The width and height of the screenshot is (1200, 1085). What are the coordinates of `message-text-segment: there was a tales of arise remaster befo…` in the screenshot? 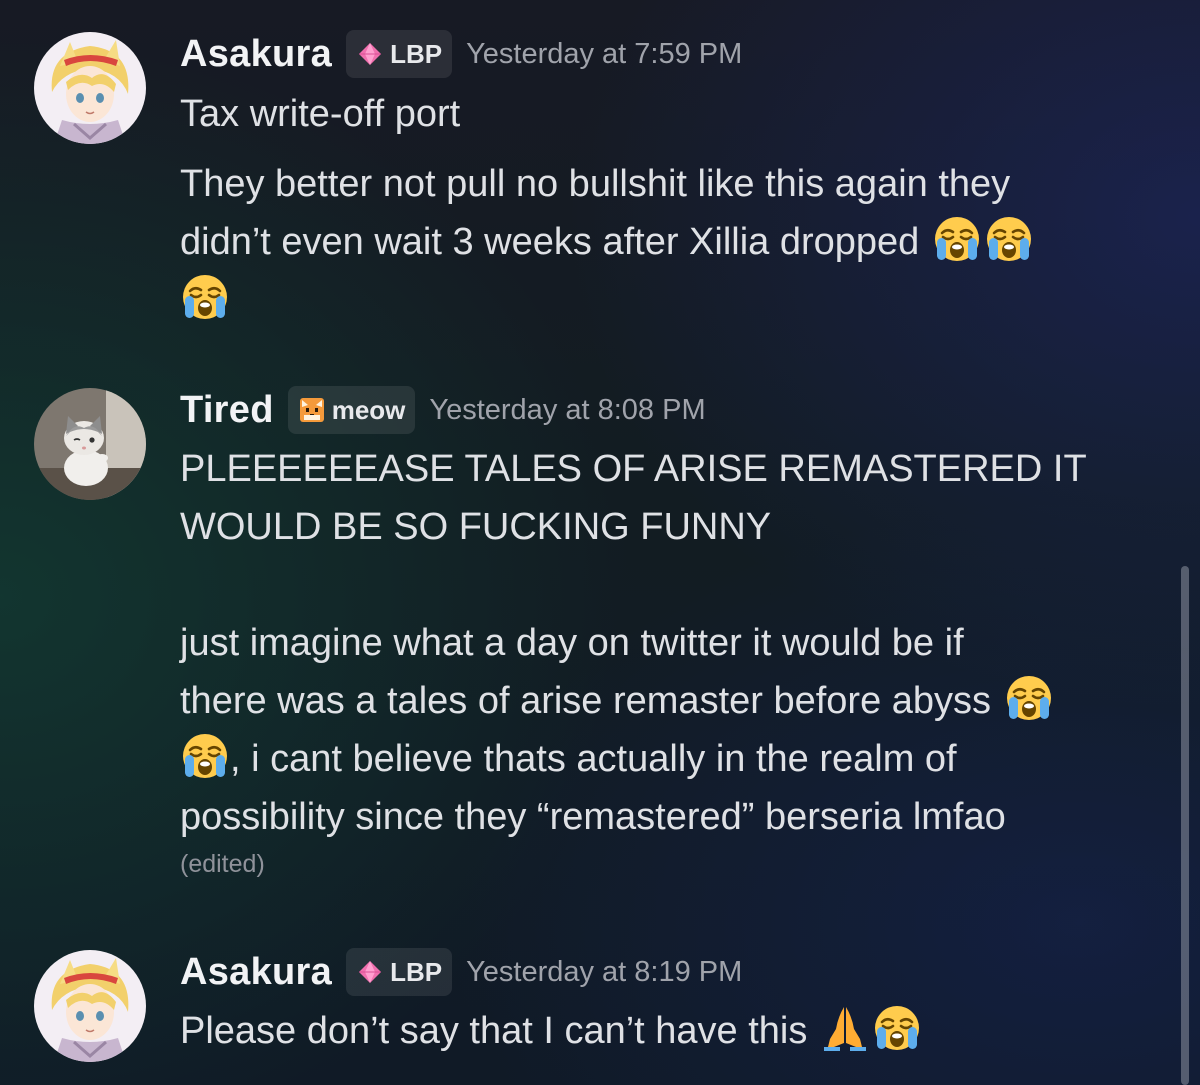 It's located at (586, 701).